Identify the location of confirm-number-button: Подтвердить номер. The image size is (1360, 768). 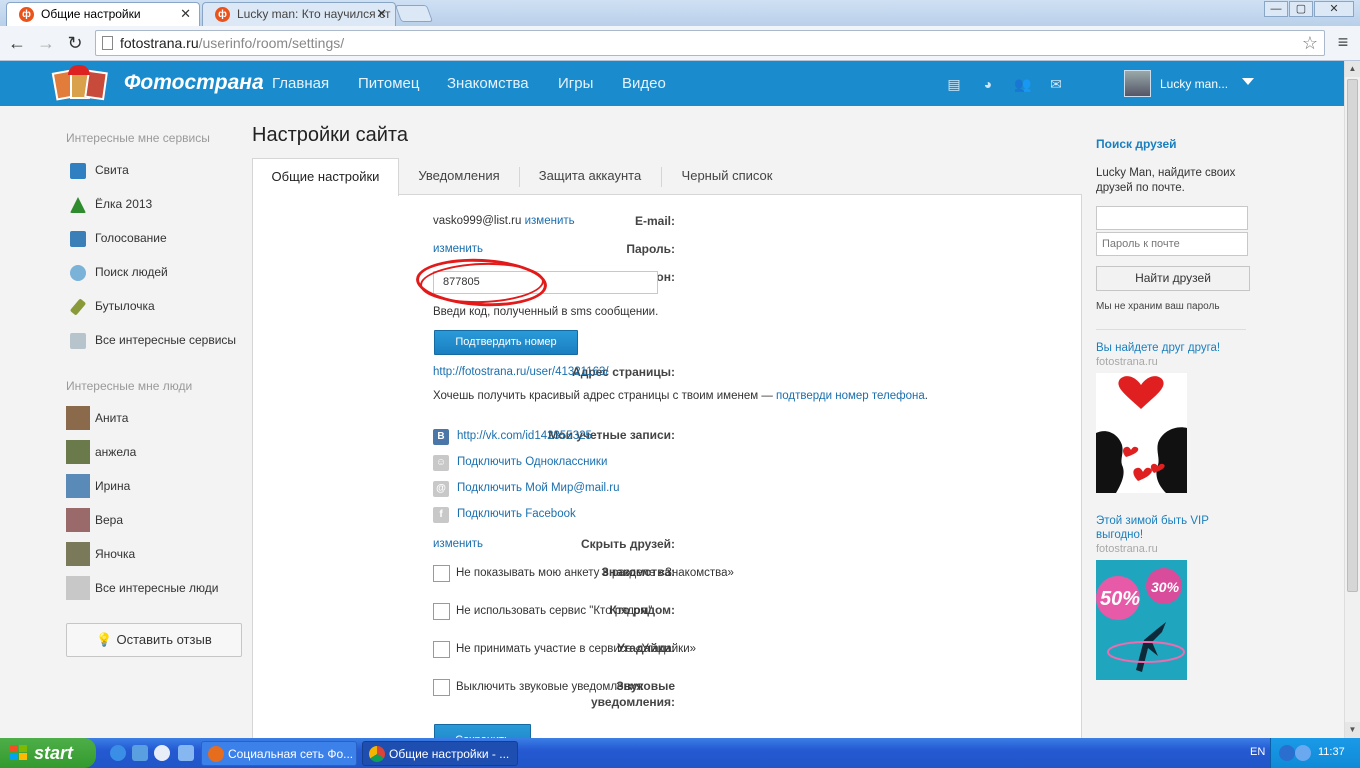
(506, 342).